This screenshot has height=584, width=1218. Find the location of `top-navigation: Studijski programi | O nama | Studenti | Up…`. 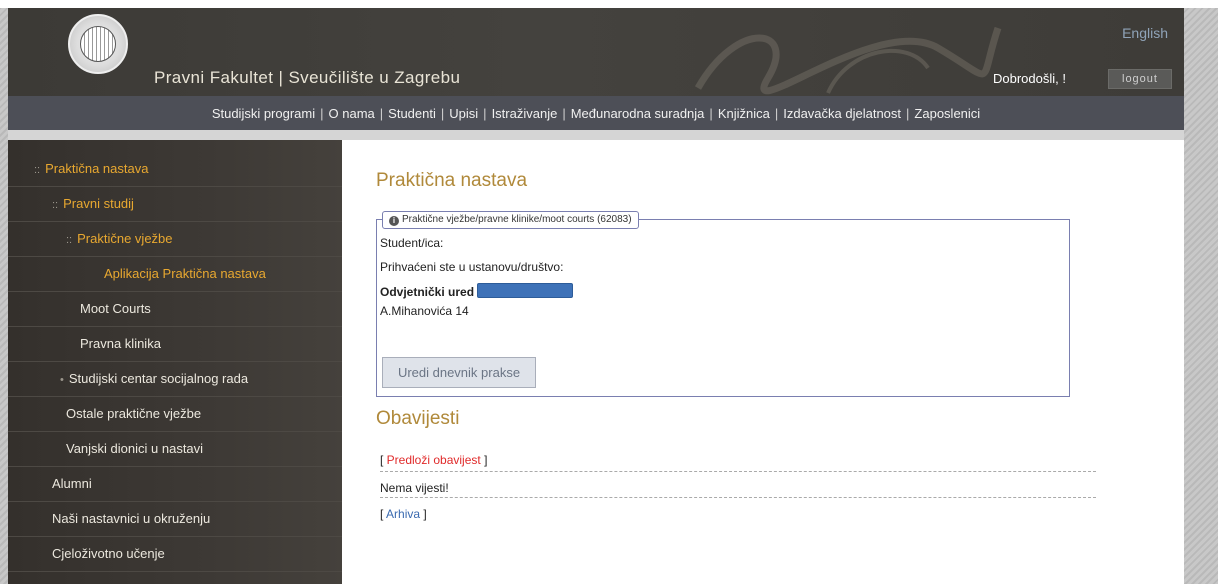

top-navigation: Studijski programi | O nama | Studenti | Up… is located at coordinates (596, 113).